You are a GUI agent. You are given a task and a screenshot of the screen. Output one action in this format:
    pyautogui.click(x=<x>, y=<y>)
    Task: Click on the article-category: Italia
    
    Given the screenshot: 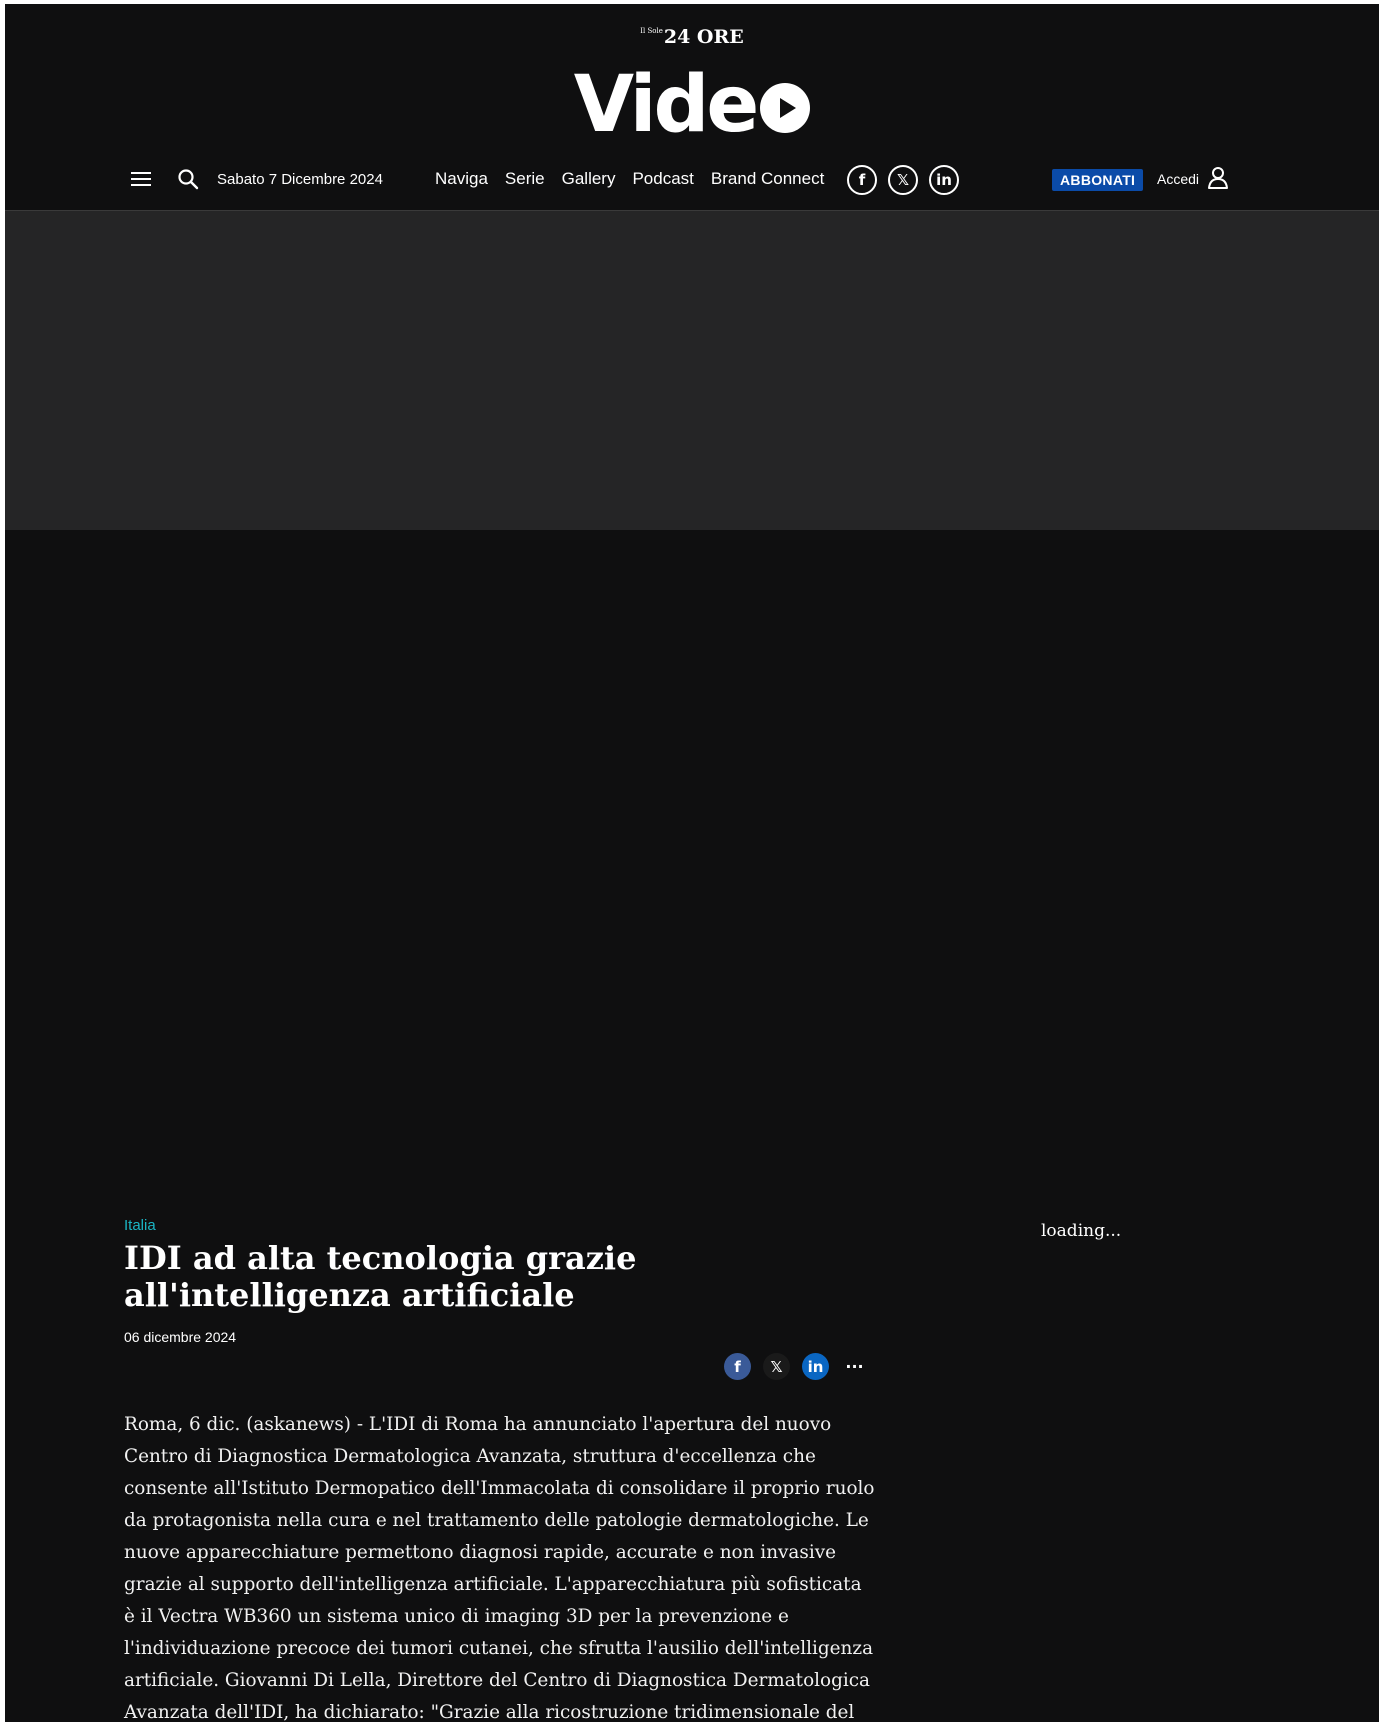 What is the action you would take?
    pyautogui.click(x=140, y=1225)
    